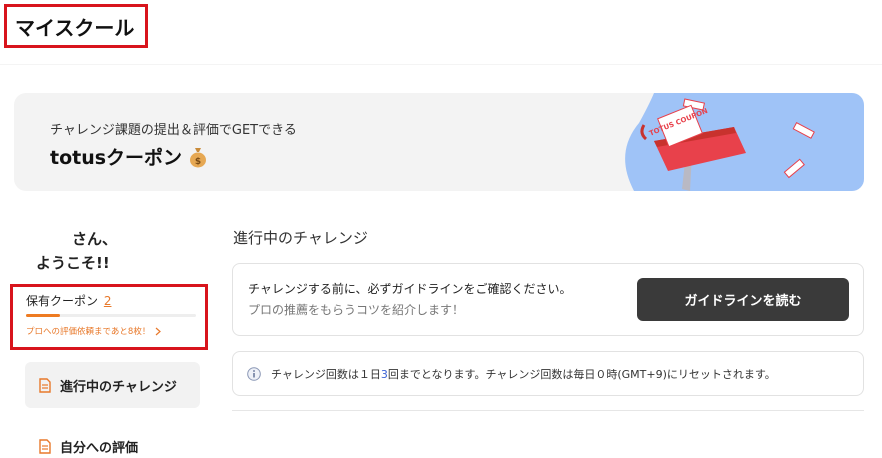  I want to click on banner-subtitle: チャレンジ課題の提出＆評価でGETできる, so click(173, 130).